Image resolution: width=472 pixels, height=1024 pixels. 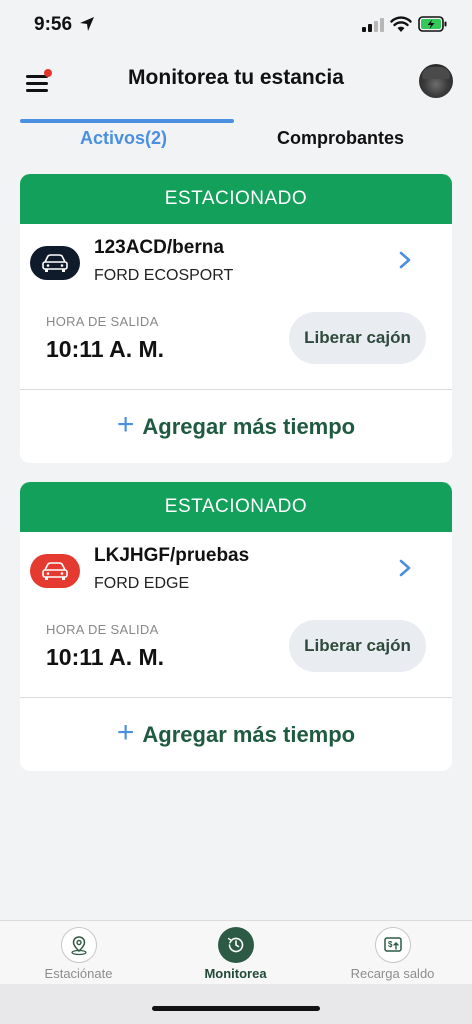 I want to click on nav-recarga-saldo: $ Recarga saldo, so click(x=392, y=953).